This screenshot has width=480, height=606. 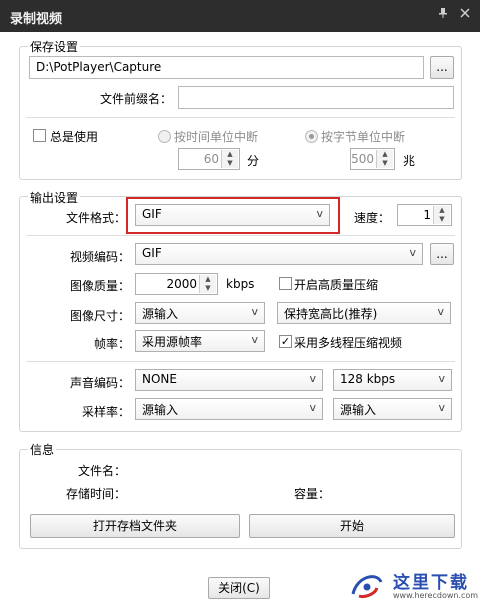 What do you see at coordinates (101, 471) in the screenshot?
I see `filename-label: 文件名：` at bounding box center [101, 471].